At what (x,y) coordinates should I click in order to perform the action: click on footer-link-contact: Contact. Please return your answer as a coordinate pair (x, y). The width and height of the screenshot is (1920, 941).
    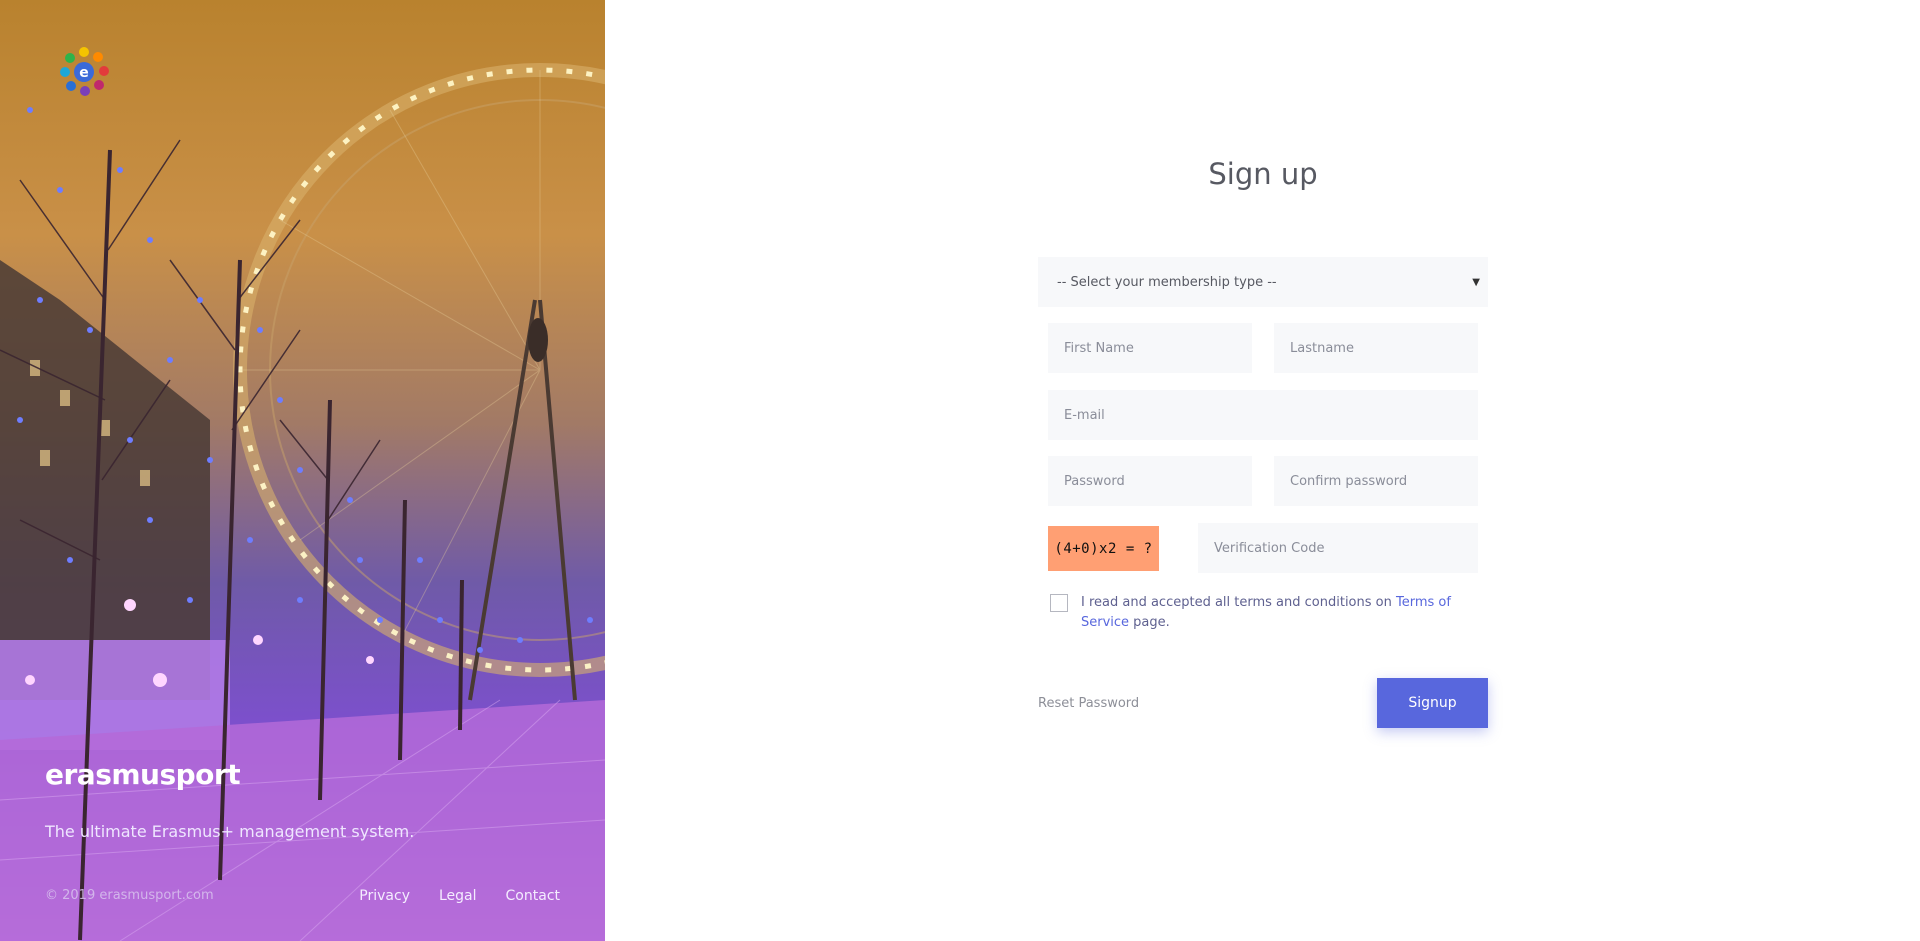
    Looking at the image, I should click on (533, 896).